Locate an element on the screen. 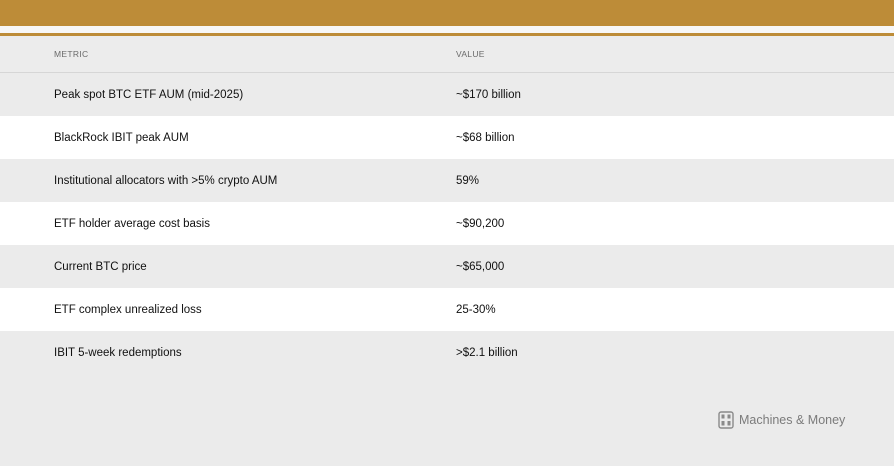 This screenshot has height=466, width=894. top-divider-gap is located at coordinates (447, 29).